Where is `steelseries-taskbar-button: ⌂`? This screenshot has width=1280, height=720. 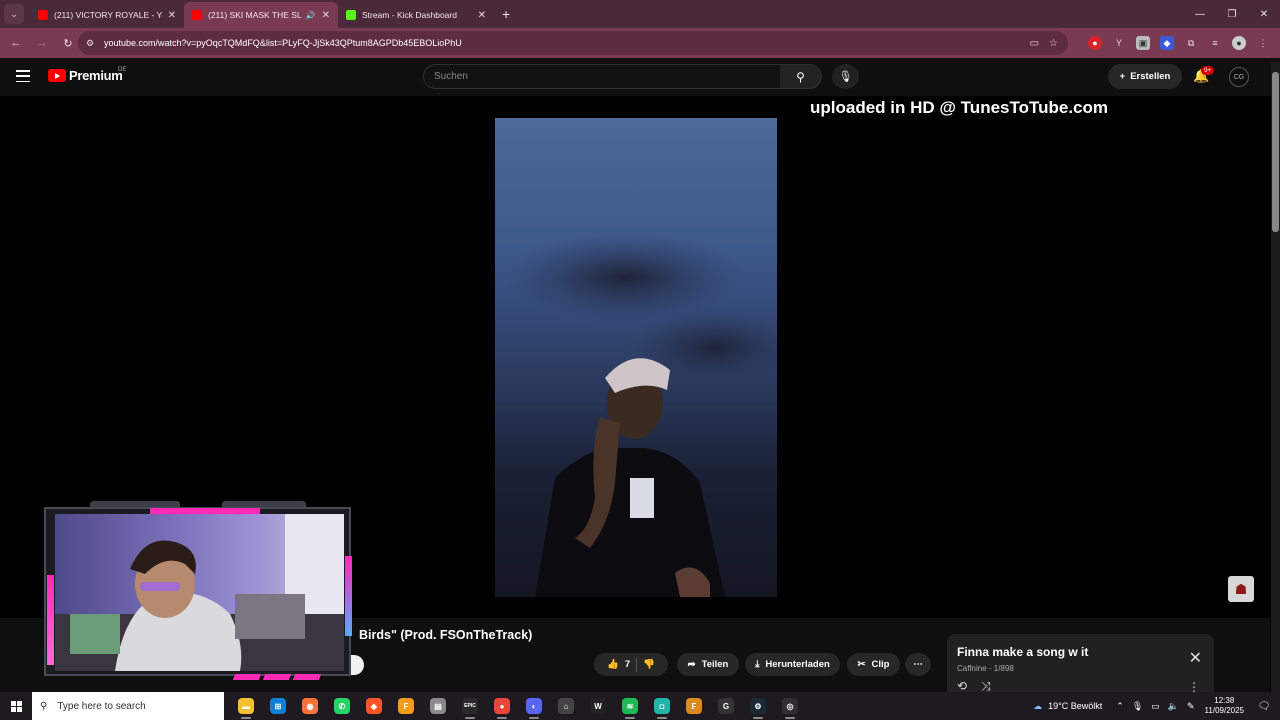 steelseries-taskbar-button: ⌂ is located at coordinates (566, 706).